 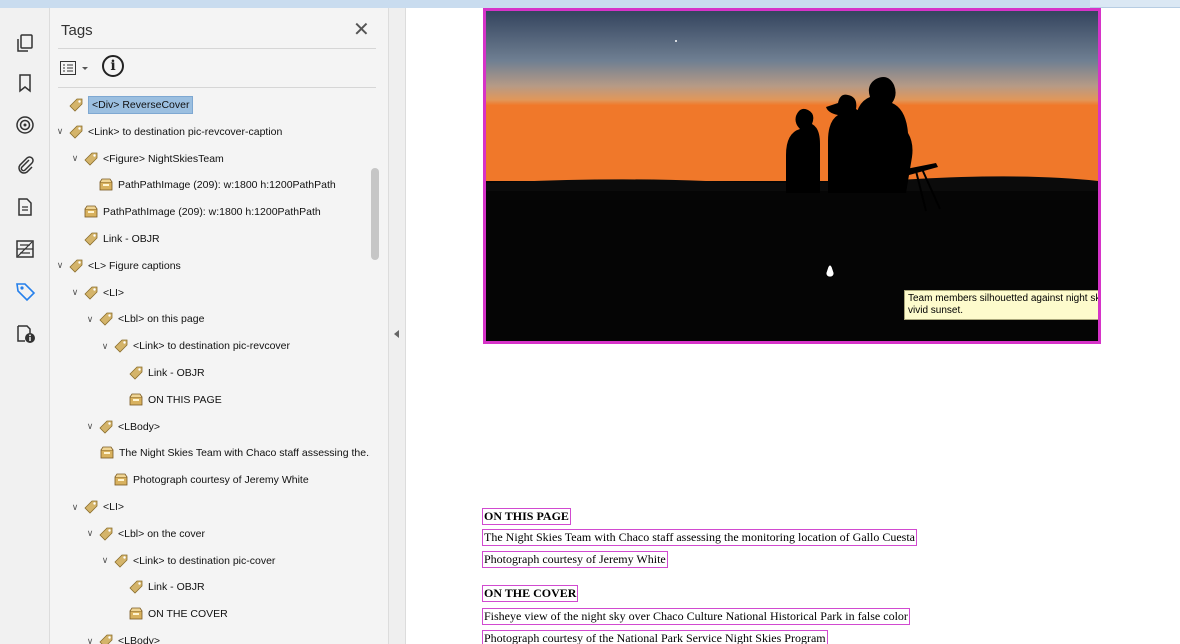 I want to click on options-list-icon, so click(x=68, y=68).